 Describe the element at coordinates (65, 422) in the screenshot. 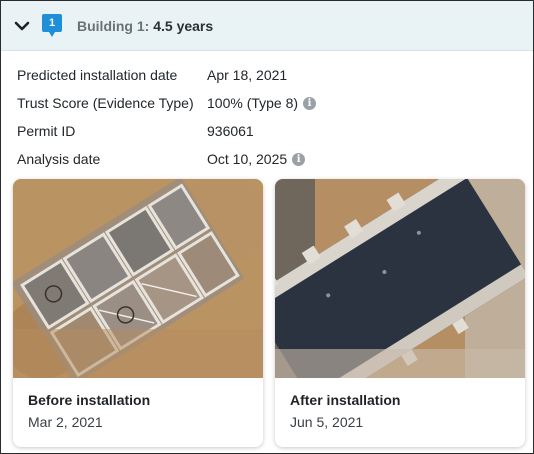

I see `before-installation-date: Mar 2, 2021` at that location.